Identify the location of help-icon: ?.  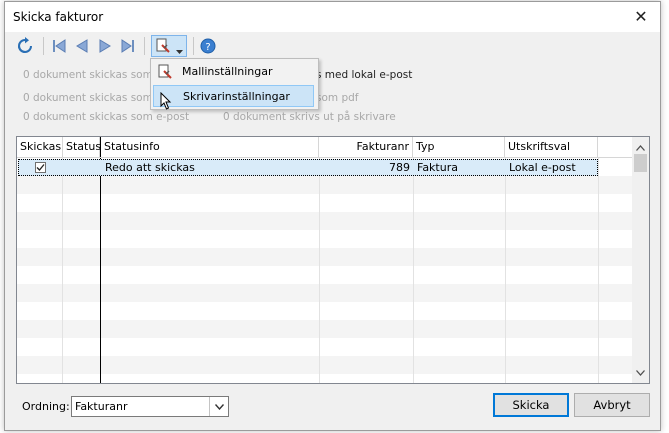
(208, 46).